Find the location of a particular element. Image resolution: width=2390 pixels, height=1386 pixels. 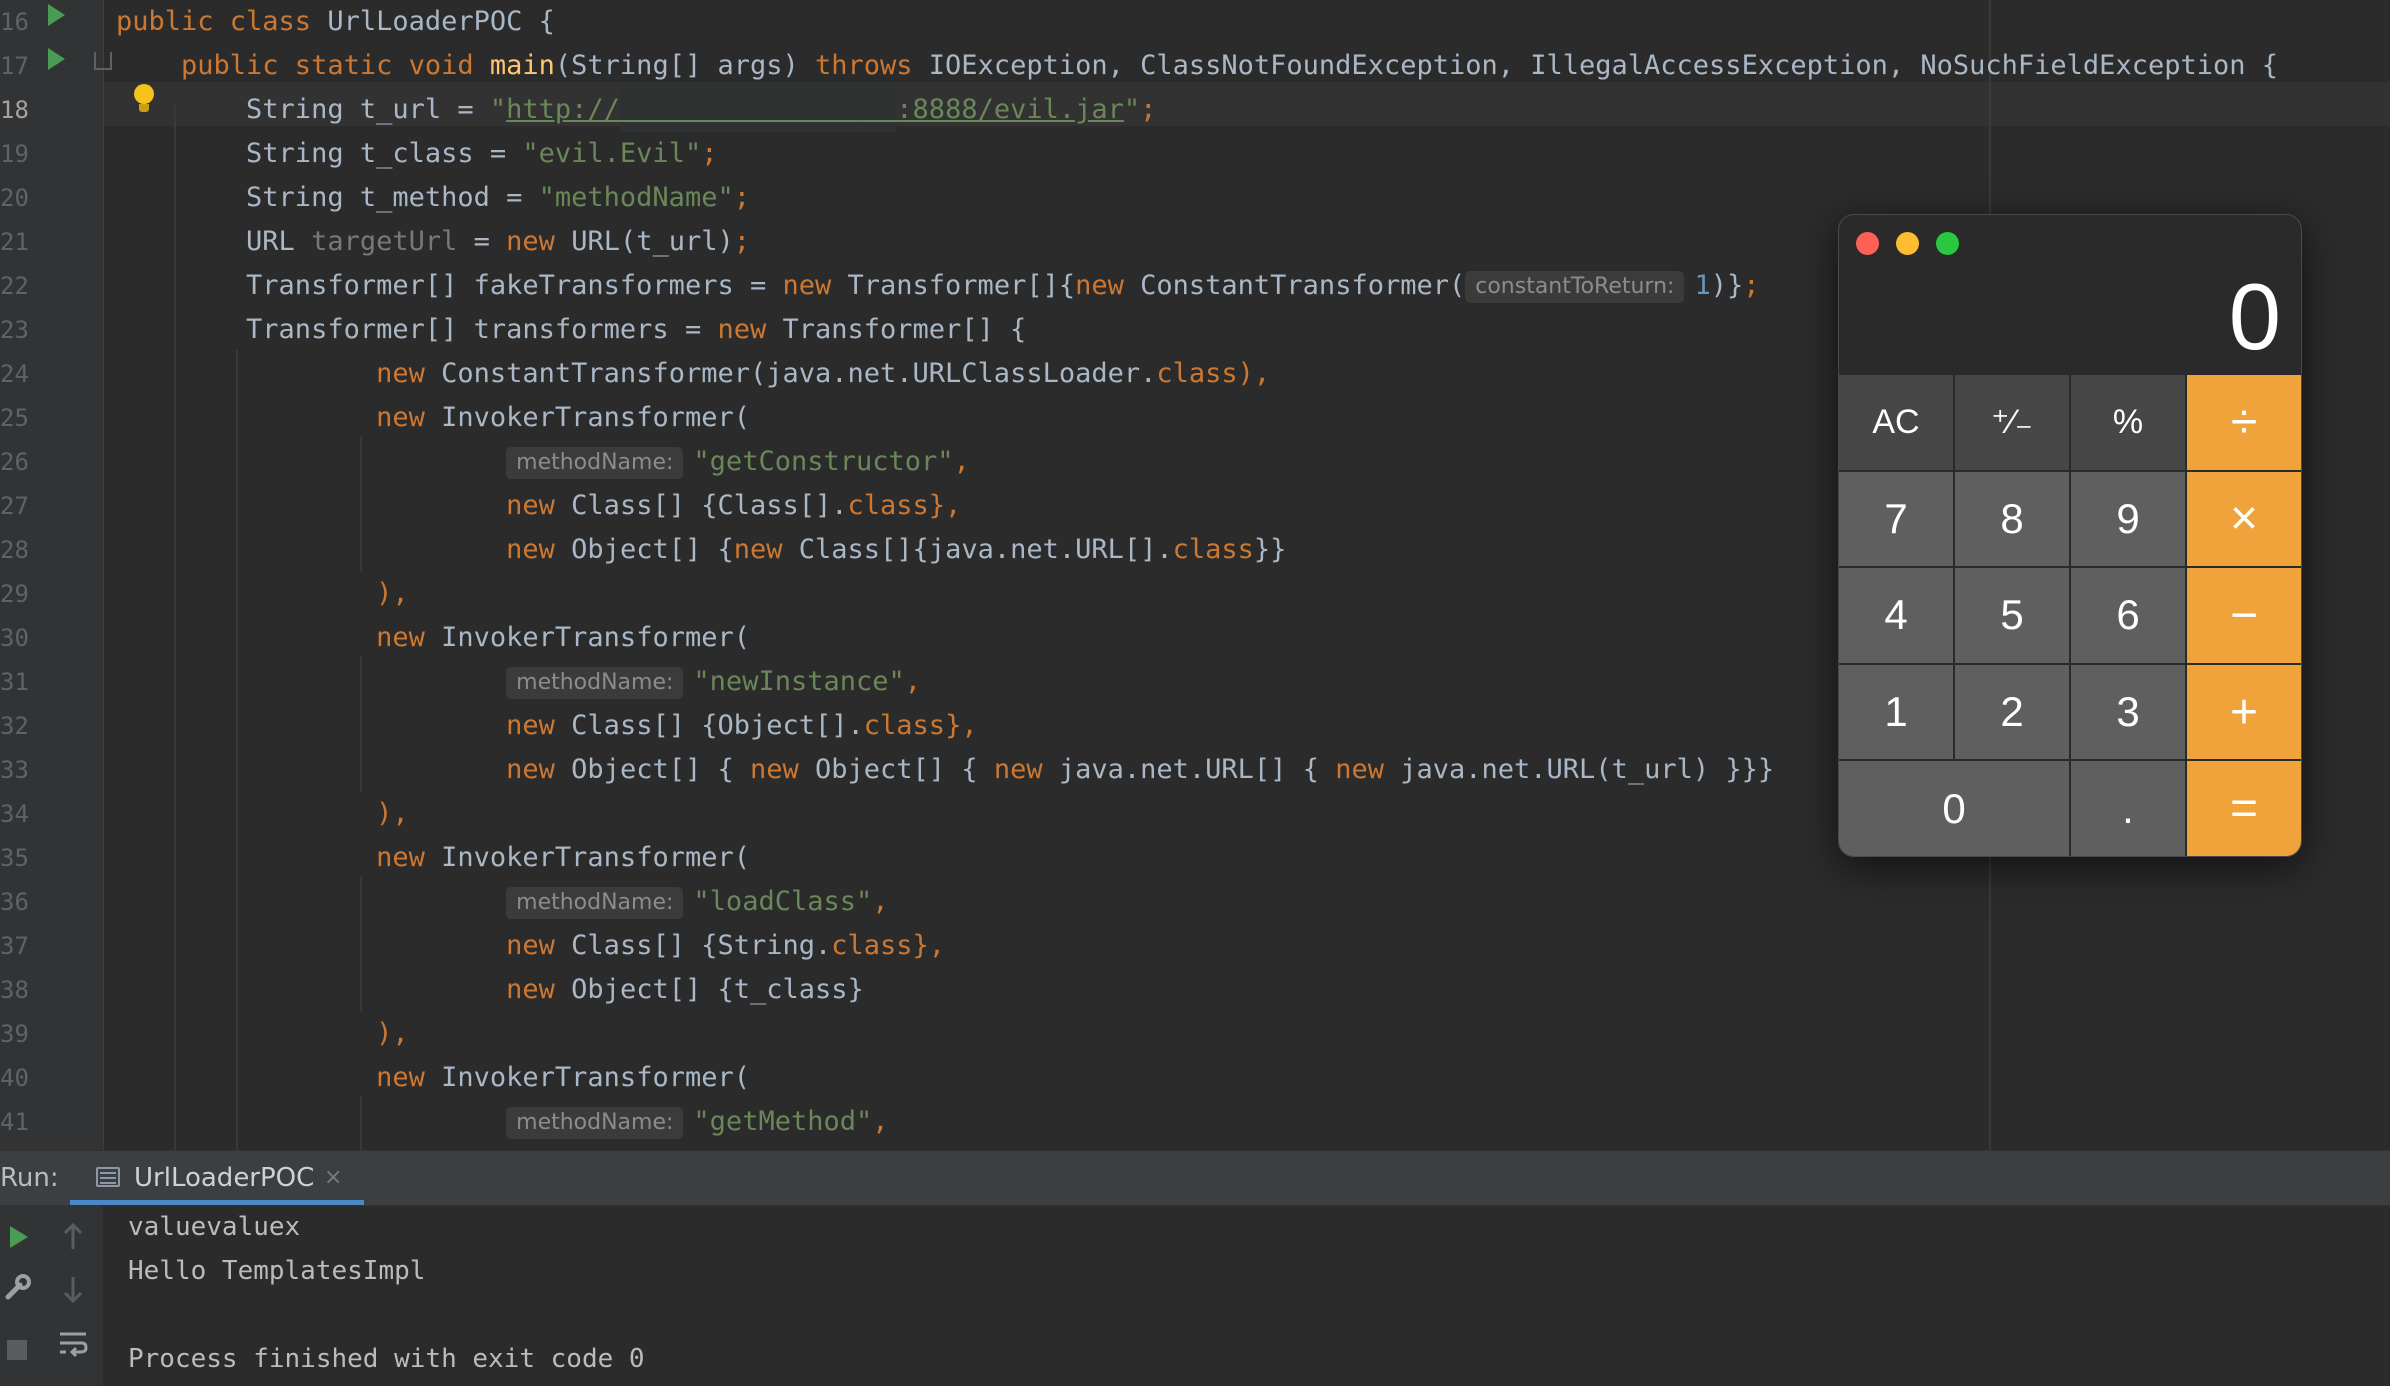

code-token: "getMethod" is located at coordinates (783, 1121).